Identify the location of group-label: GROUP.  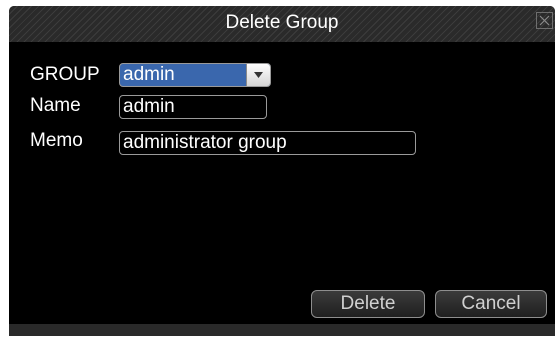
(65, 74).